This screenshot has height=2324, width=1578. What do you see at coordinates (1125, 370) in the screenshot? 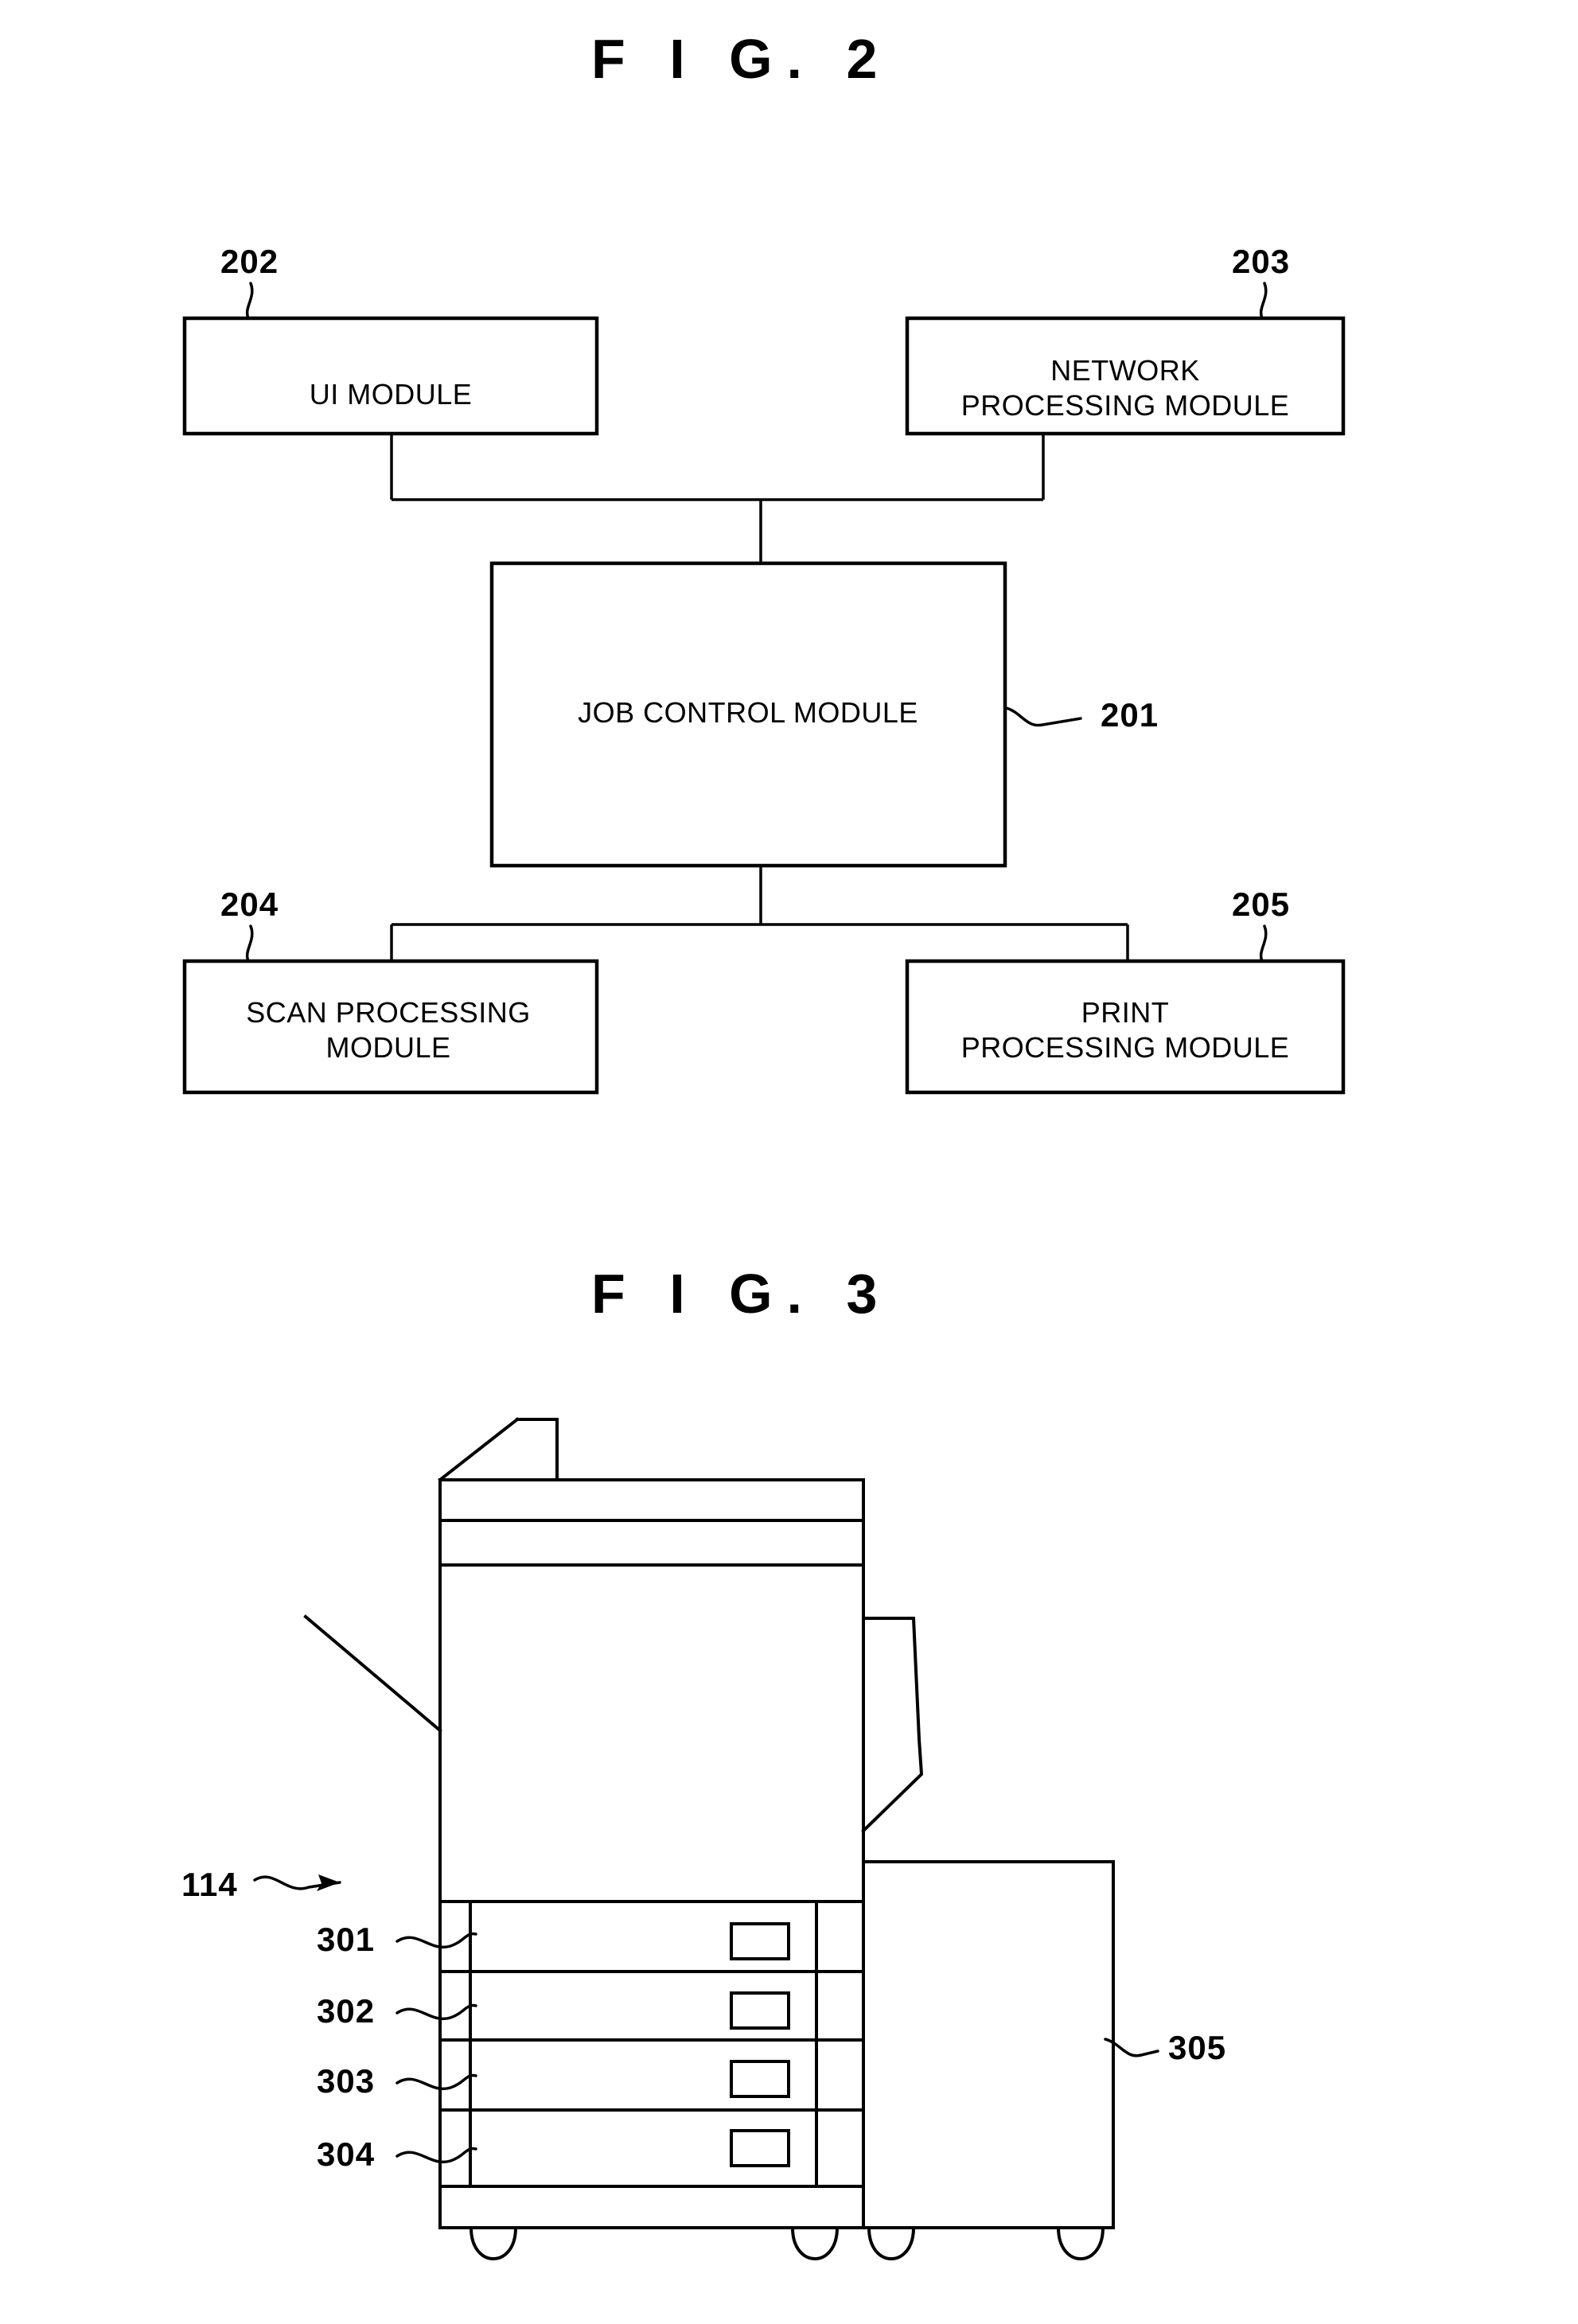
I see `block-network-processing-module-label-line1: NETWORK` at bounding box center [1125, 370].